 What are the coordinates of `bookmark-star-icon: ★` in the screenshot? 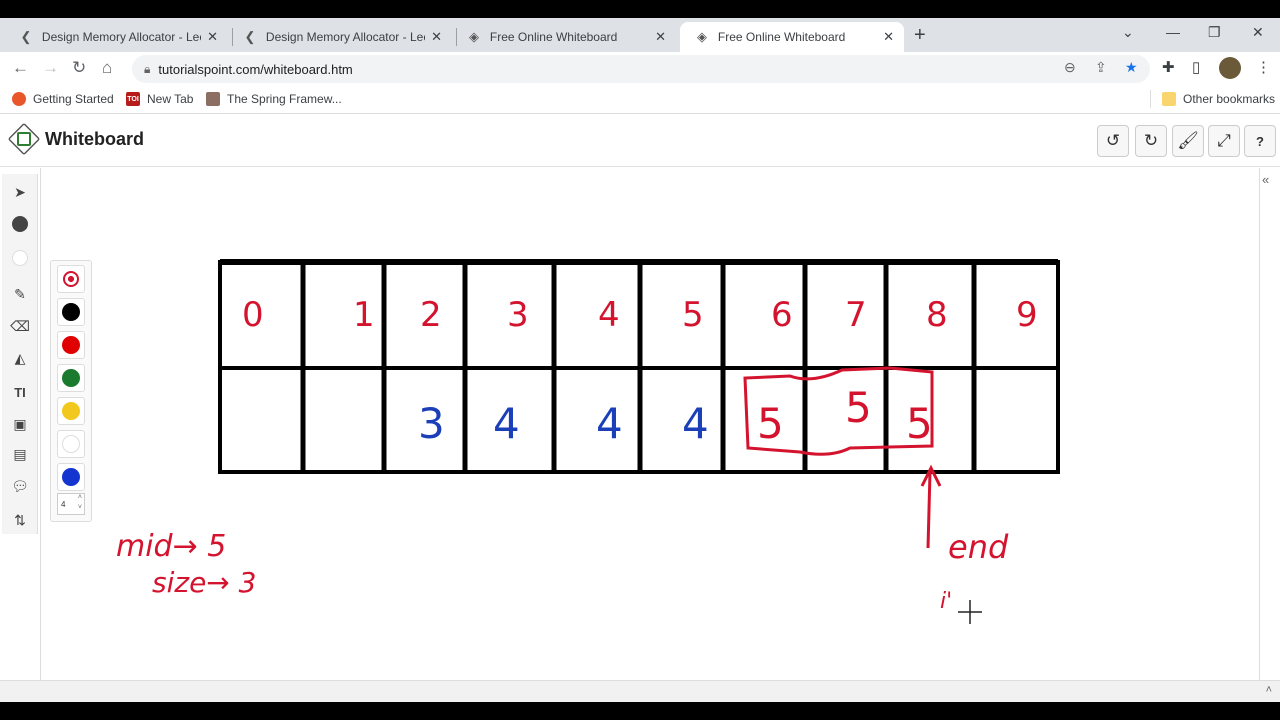 It's located at (1131, 67).